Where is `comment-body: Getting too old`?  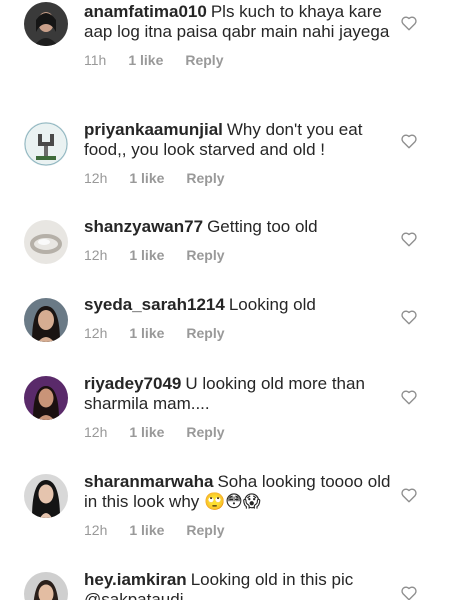
comment-body: Getting too old is located at coordinates (262, 226).